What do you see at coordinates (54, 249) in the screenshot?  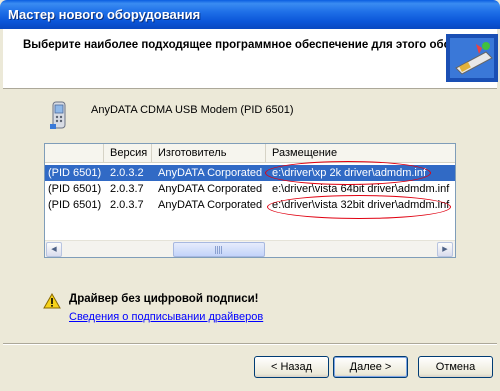 I see `scroll-left-icon: ◀` at bounding box center [54, 249].